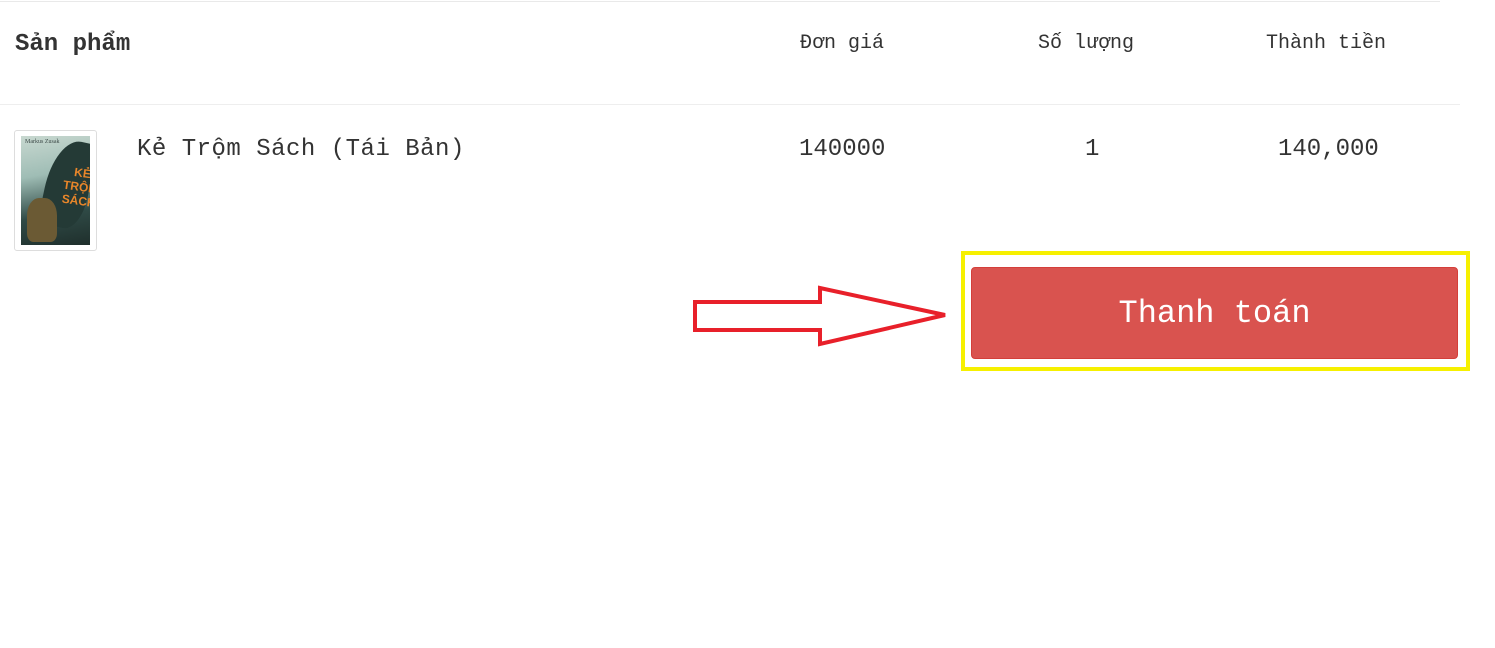 Image resolution: width=1495 pixels, height=648 pixels. I want to click on product-total: 140,000, so click(1328, 149).